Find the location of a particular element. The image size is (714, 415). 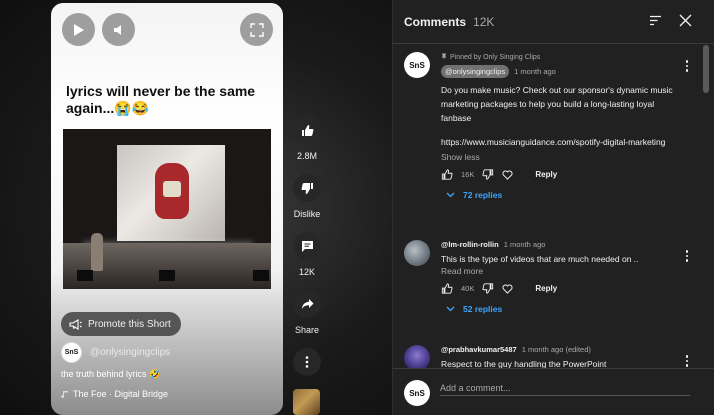

ketchup-bottle-image is located at coordinates (172, 191).